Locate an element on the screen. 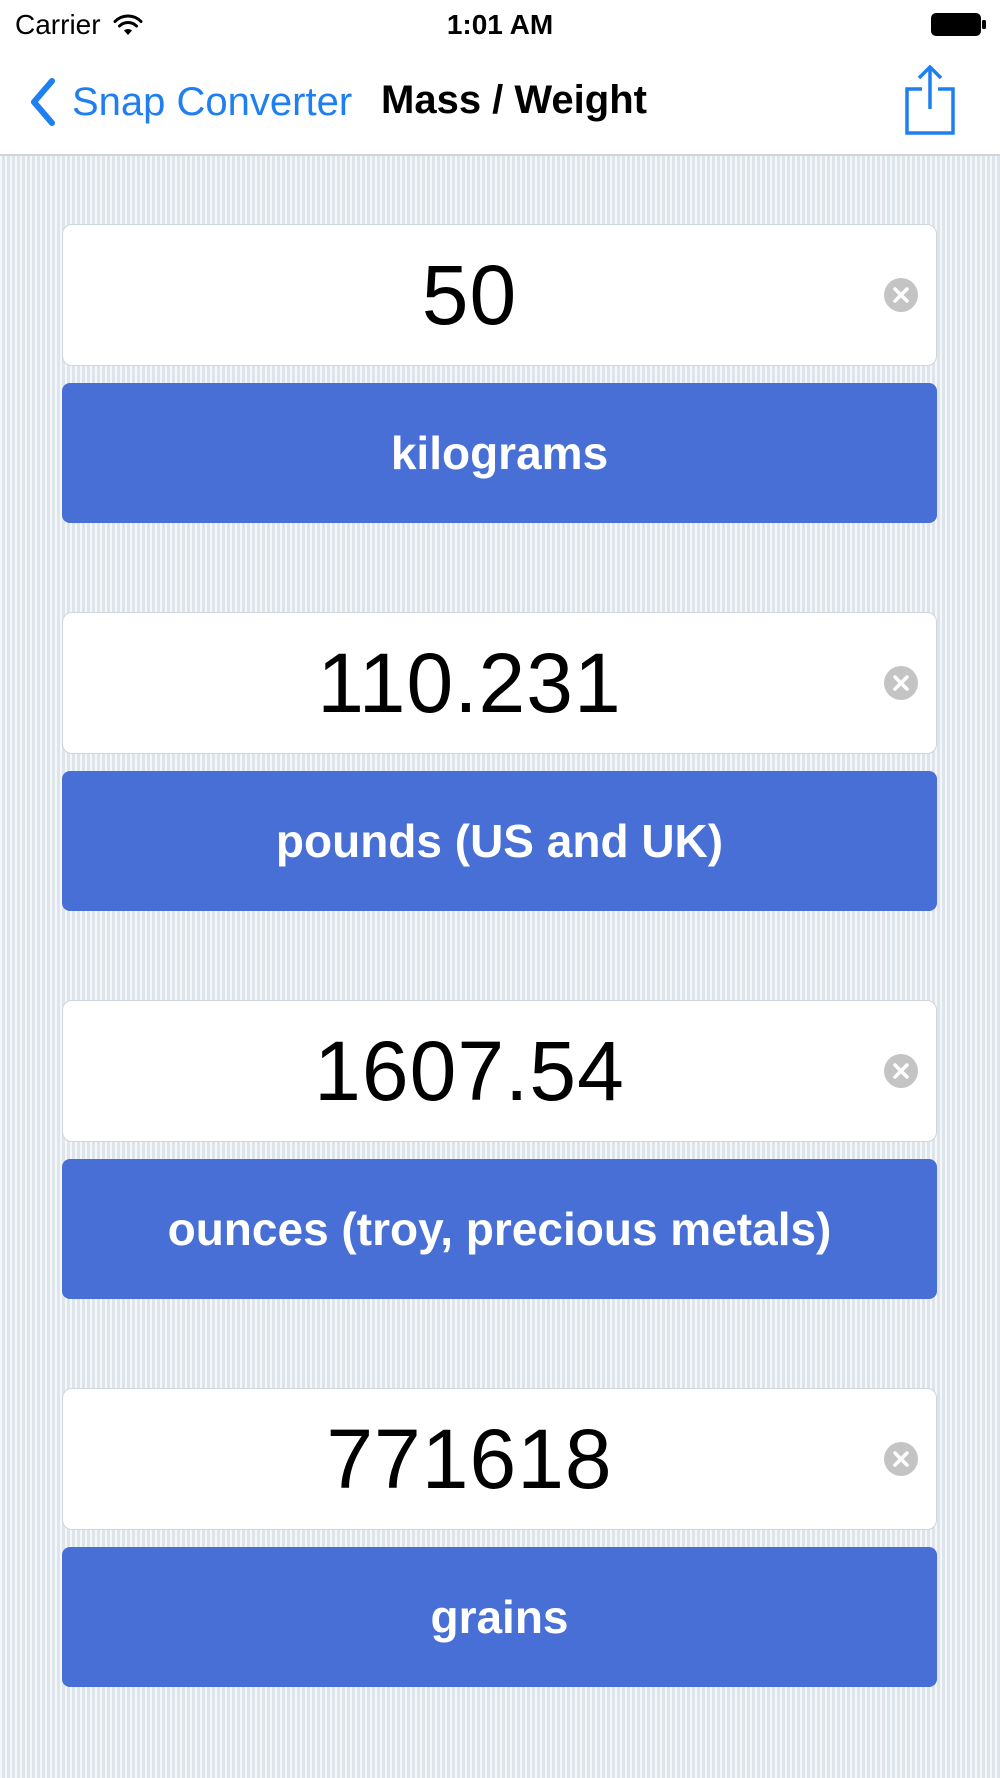  status-time: 1:01 AM is located at coordinates (500, 24).